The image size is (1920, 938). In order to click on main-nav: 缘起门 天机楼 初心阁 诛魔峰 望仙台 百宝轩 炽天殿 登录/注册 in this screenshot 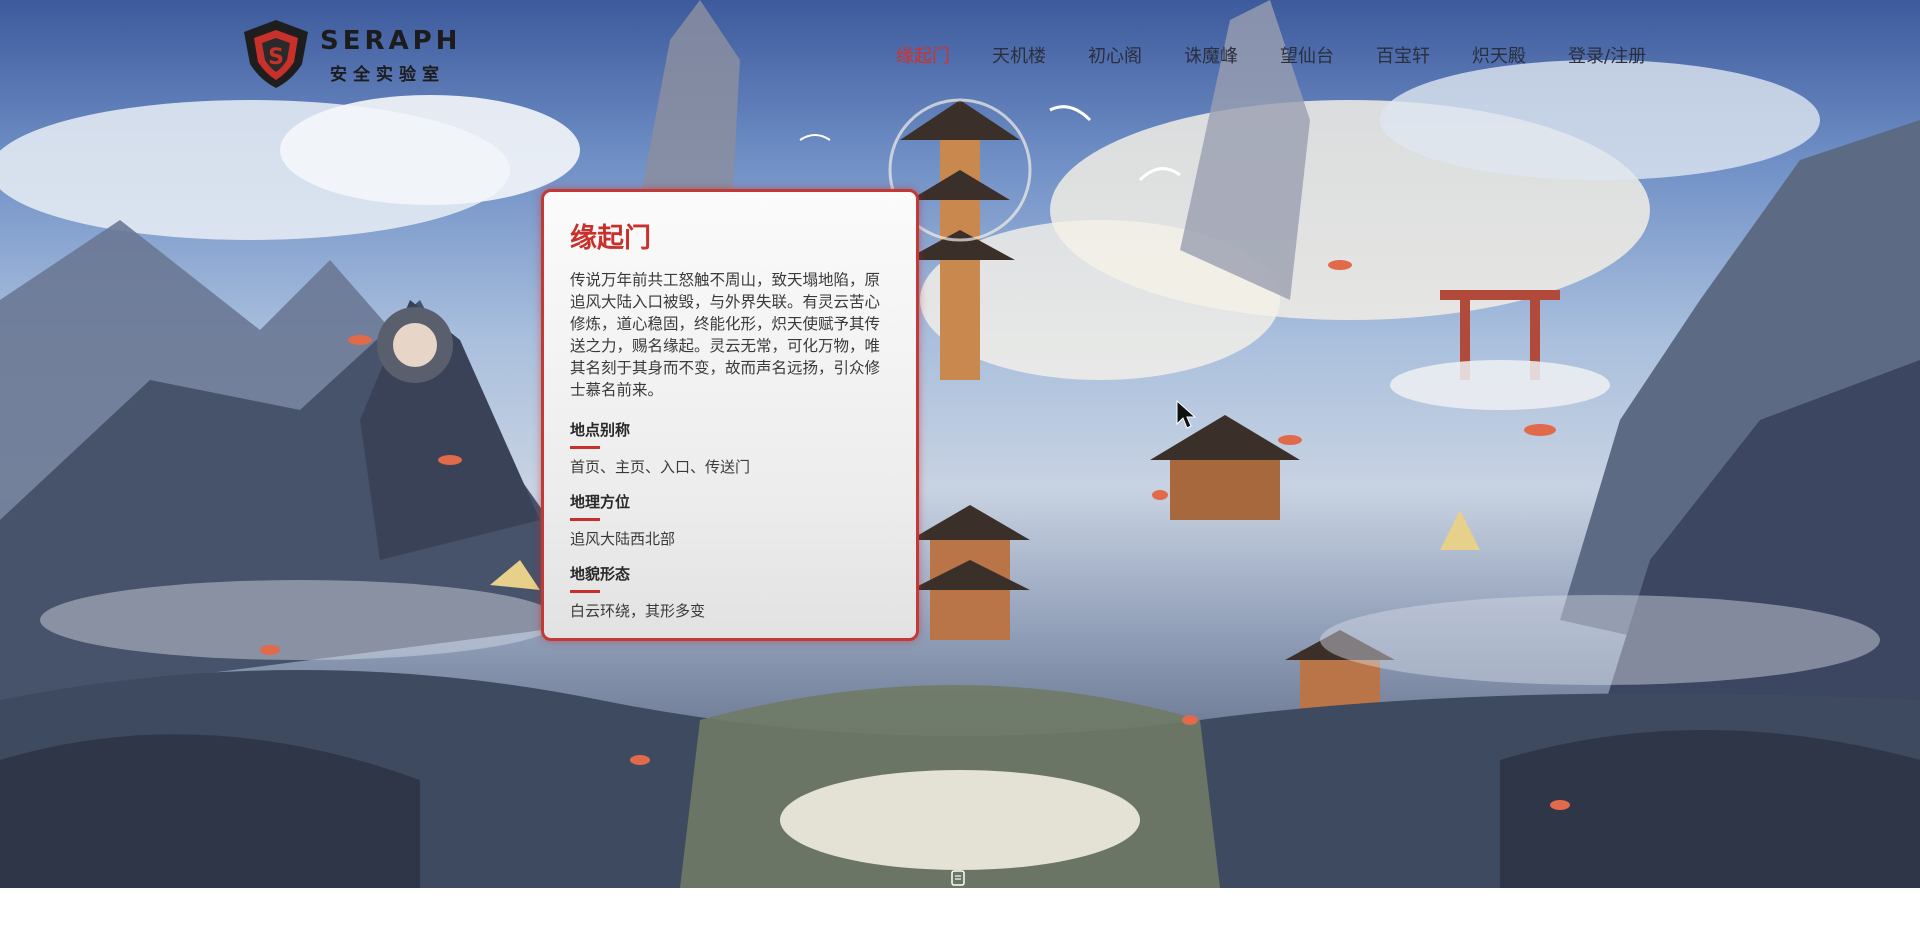, I will do `click(1292, 55)`.